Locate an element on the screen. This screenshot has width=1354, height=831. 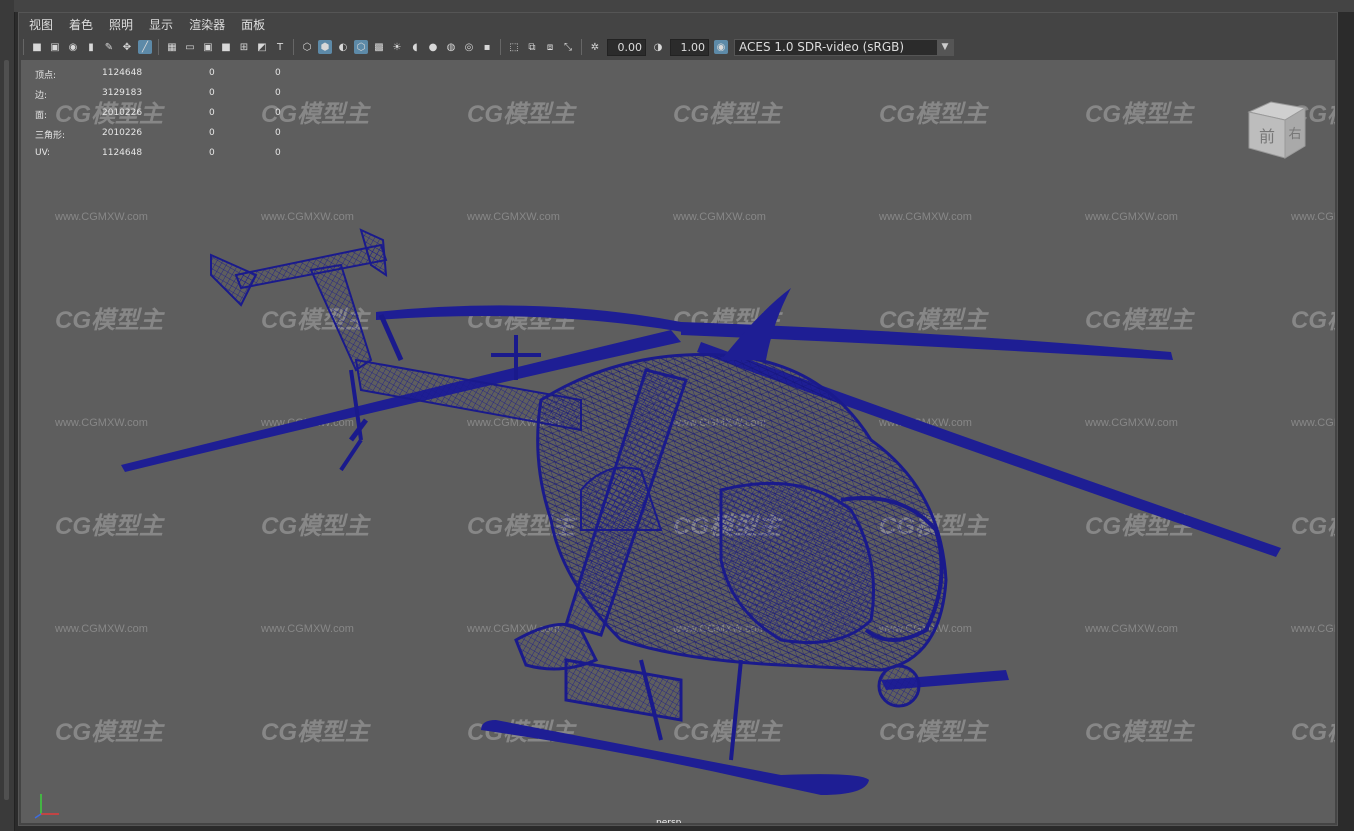
viewcube-front-label: 前 is located at coordinates (1267, 136).